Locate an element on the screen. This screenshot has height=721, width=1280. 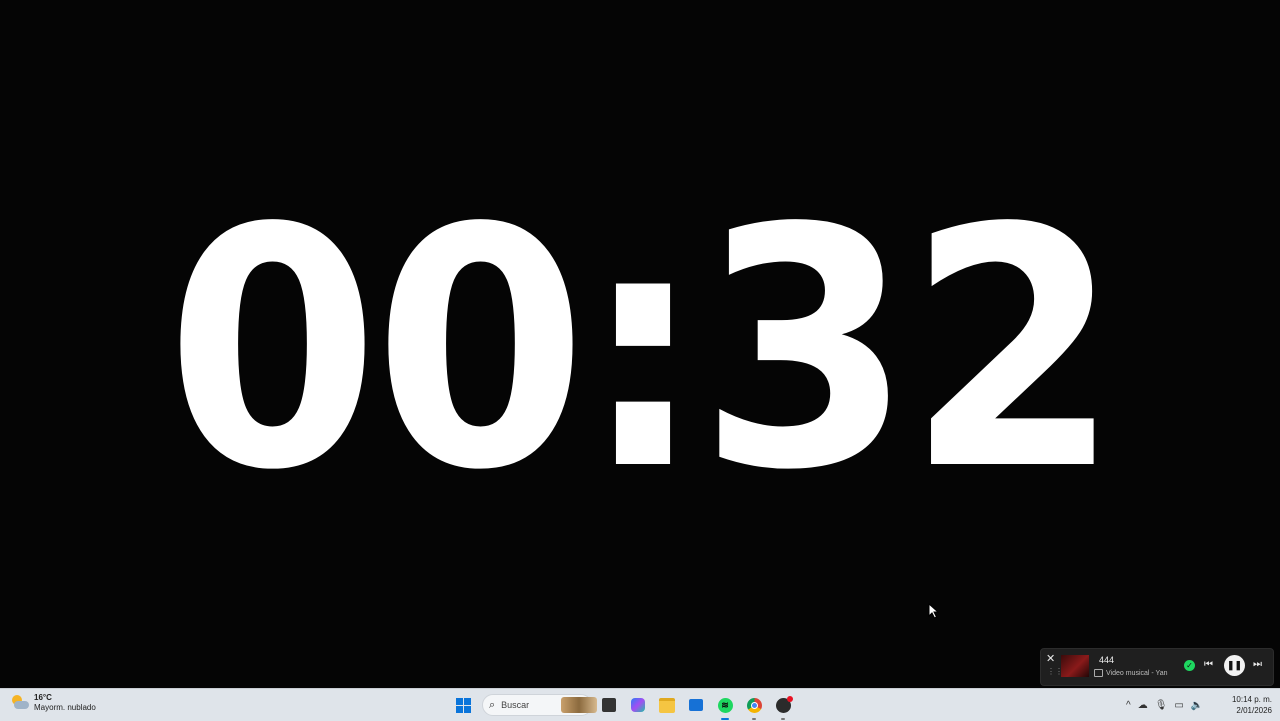
weather-condition: Mayorm. nublado is located at coordinates (65, 707).